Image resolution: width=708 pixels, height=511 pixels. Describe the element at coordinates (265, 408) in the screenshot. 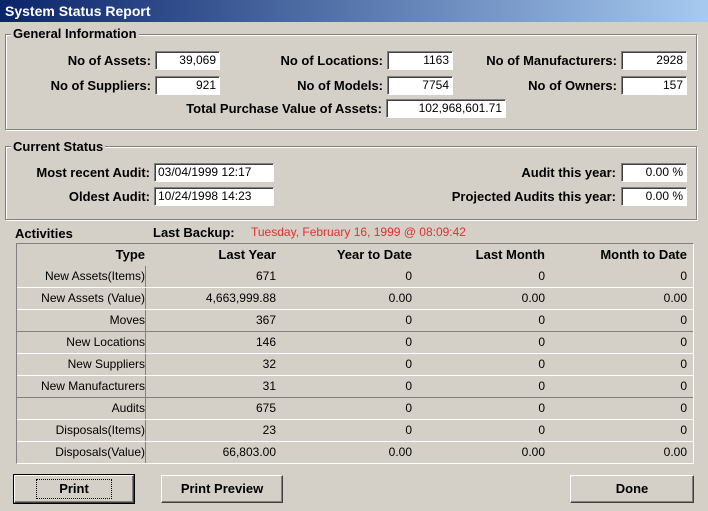

I see `cell-last-year: 675` at that location.